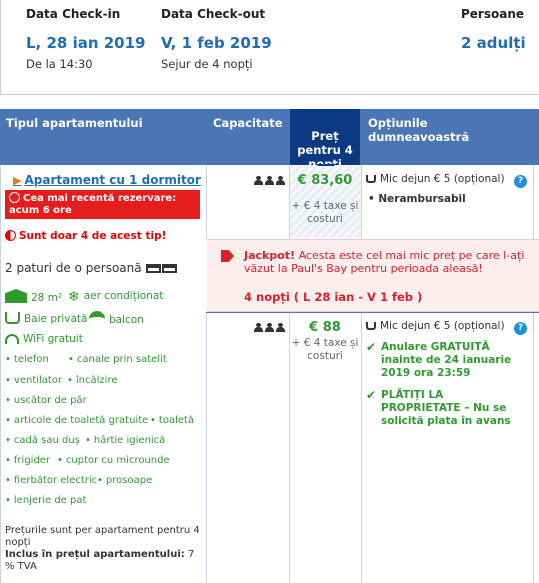  I want to click on amenity-item: articole de toaletă gratuite, so click(76, 420).